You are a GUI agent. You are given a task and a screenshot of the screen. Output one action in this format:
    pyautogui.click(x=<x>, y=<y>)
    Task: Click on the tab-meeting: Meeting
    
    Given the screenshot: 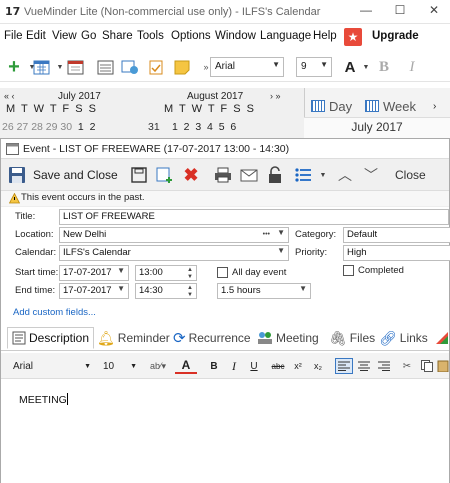 What is the action you would take?
    pyautogui.click(x=288, y=338)
    